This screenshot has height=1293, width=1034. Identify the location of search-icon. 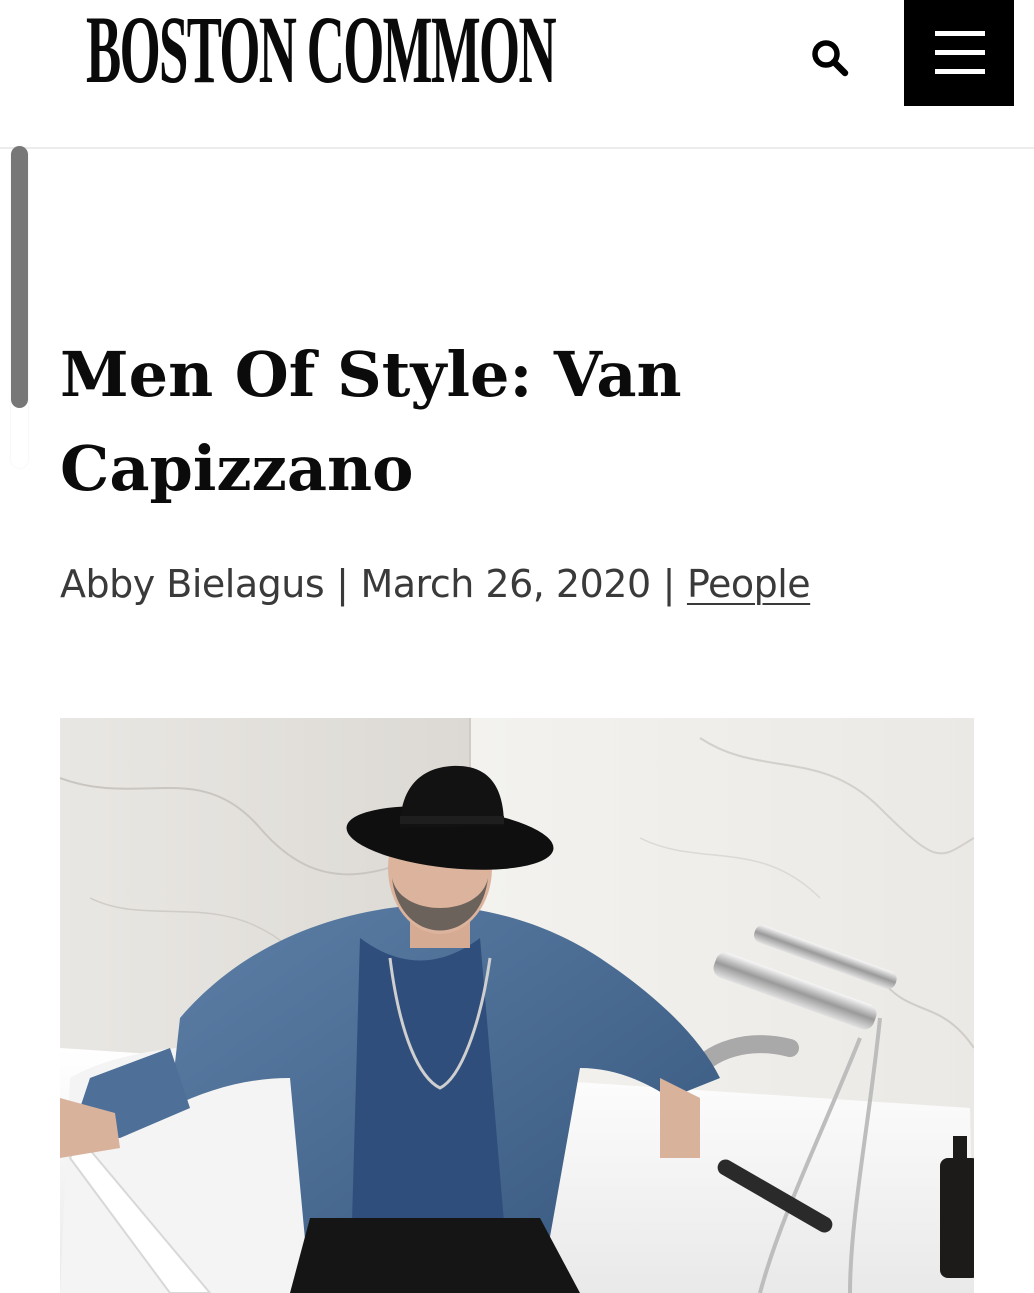
(830, 58).